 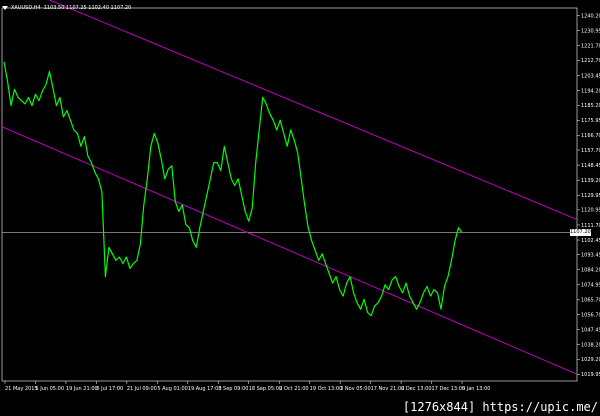 I want to click on y-tick-label: 1139.20, so click(x=590, y=181).